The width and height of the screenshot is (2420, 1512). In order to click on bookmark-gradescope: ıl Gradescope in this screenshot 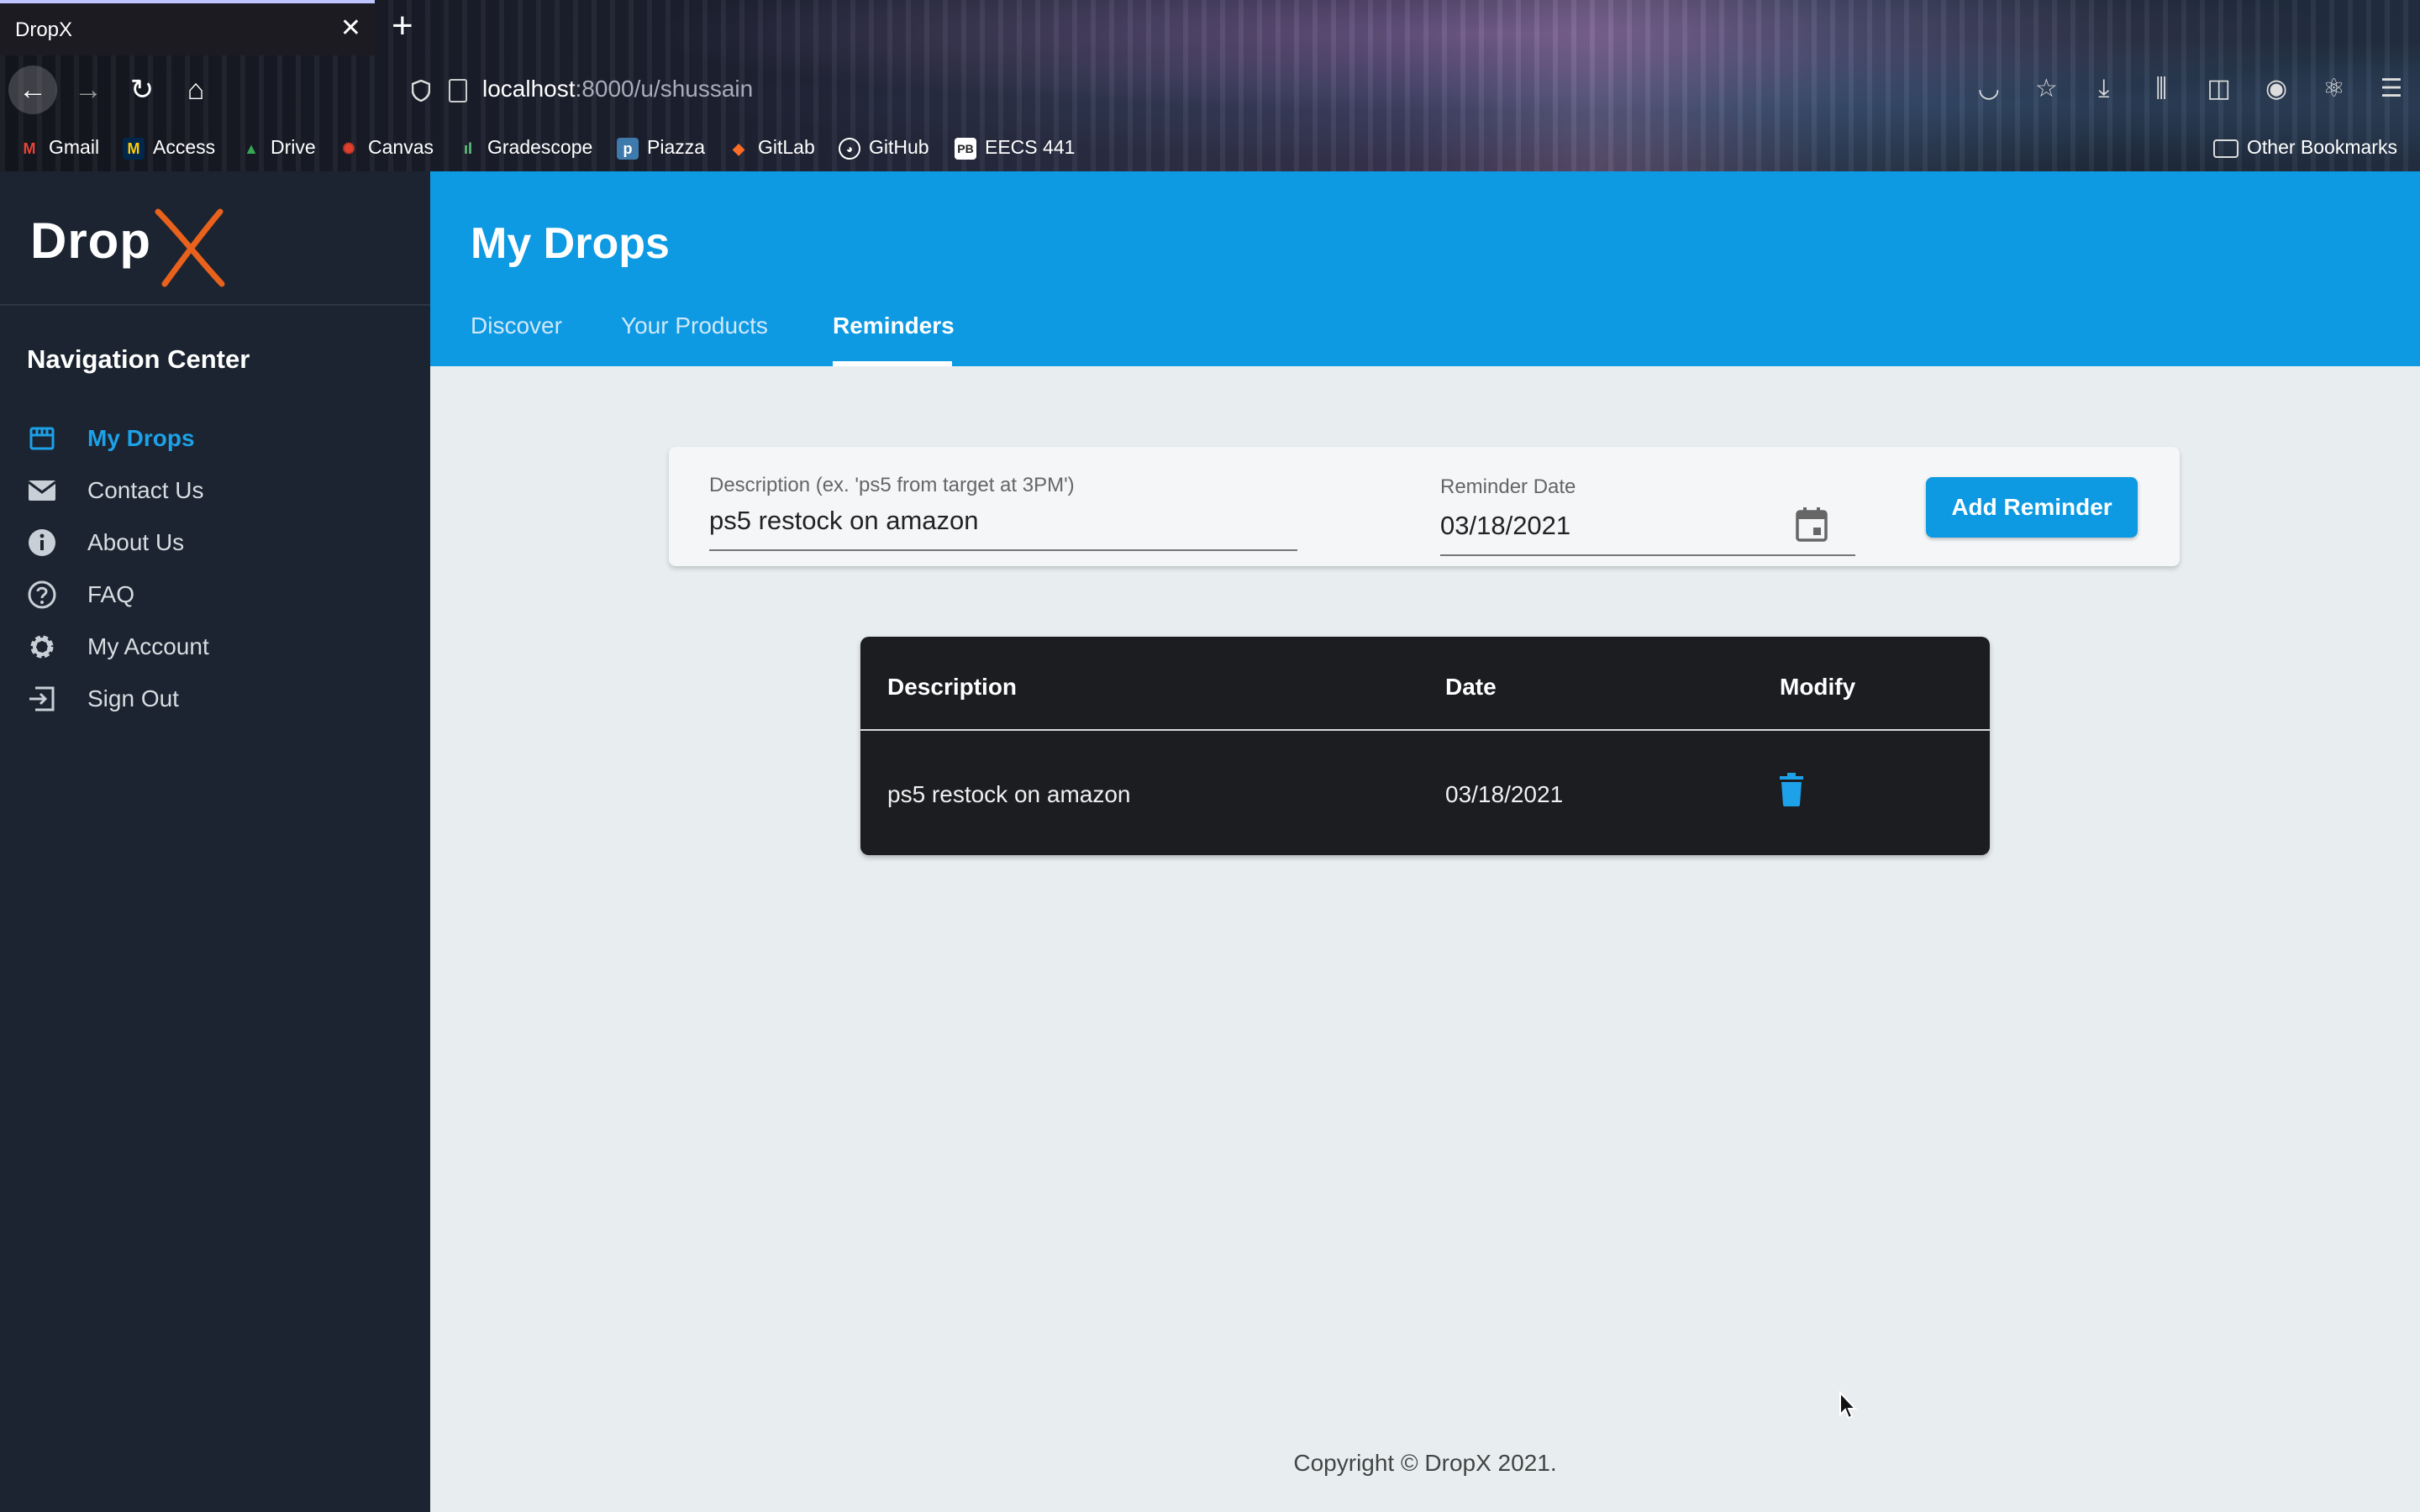, I will do `click(524, 147)`.